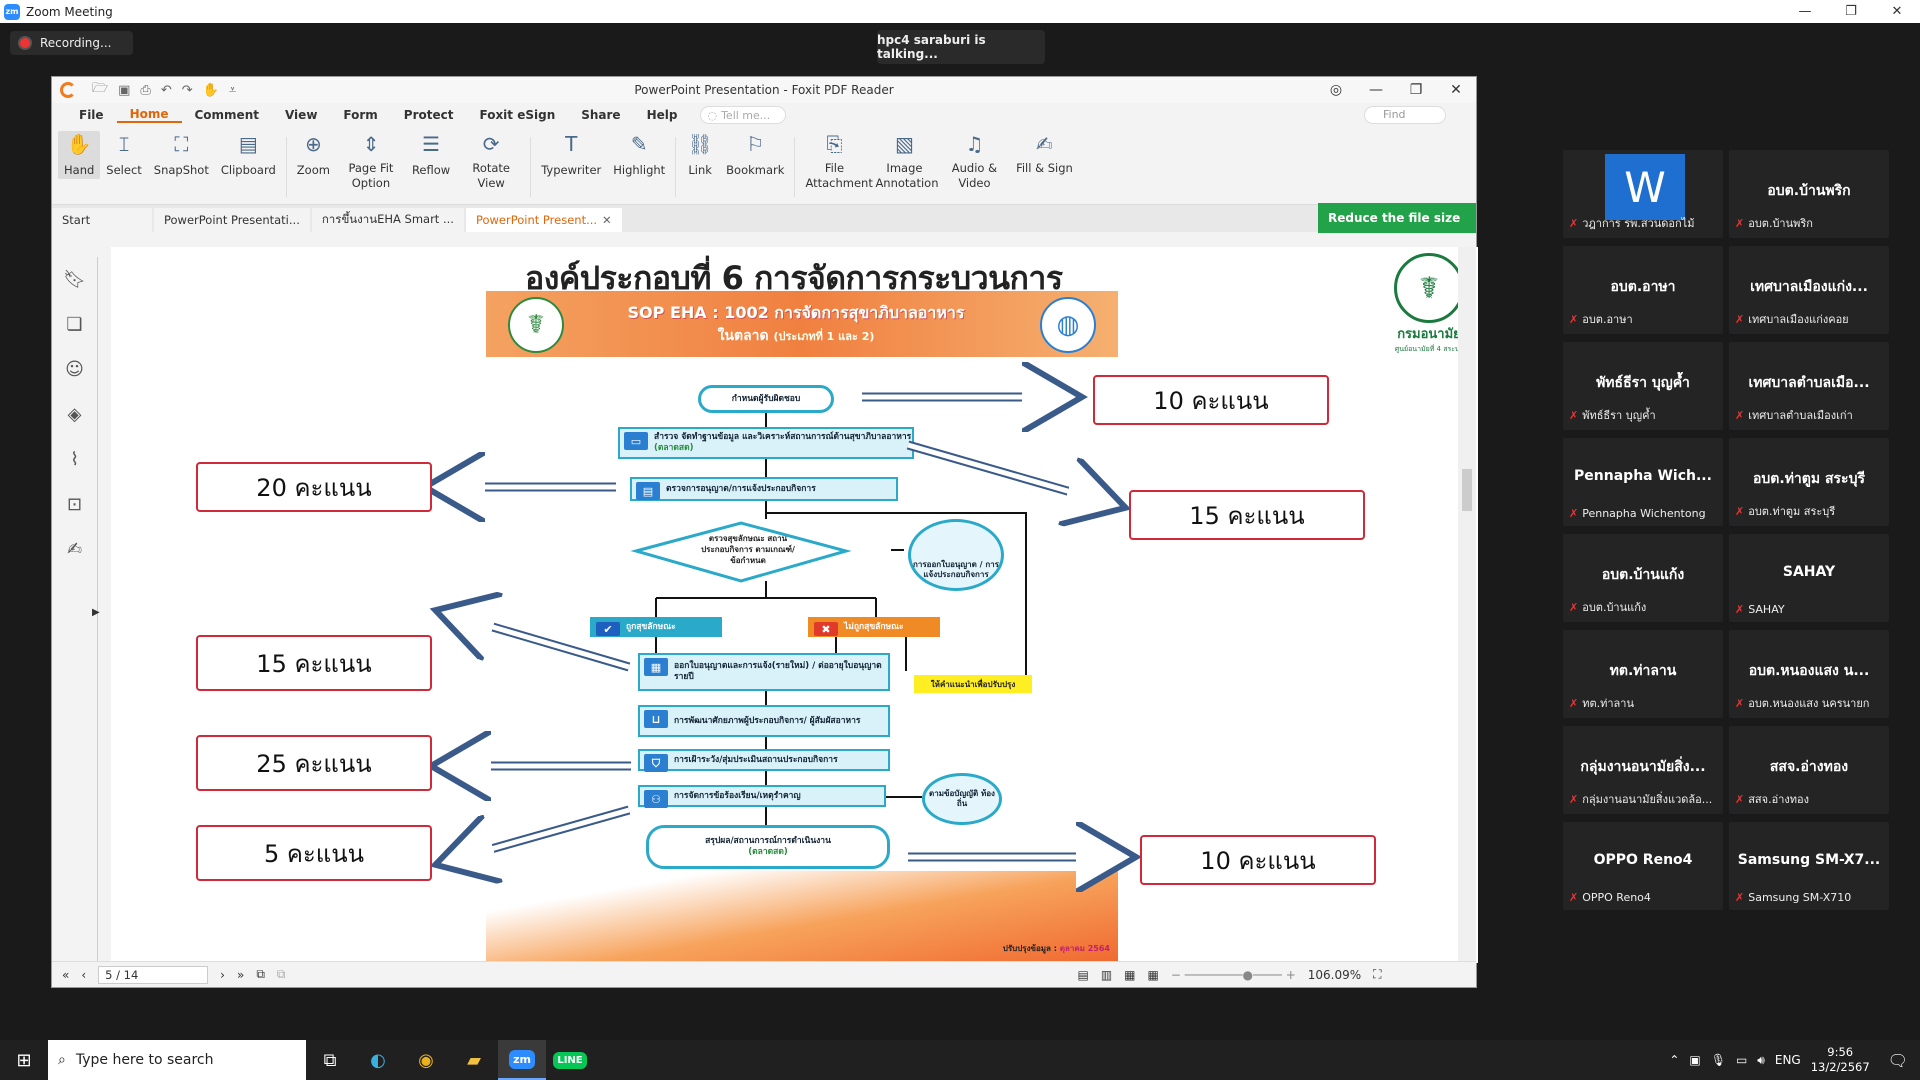 The width and height of the screenshot is (1920, 1080). I want to click on menu-view: View, so click(301, 115).